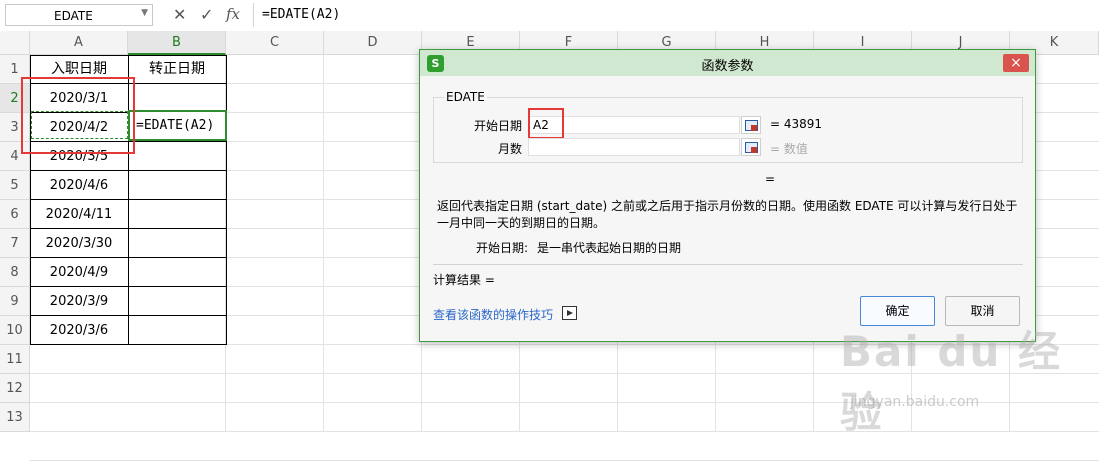 The image size is (1099, 461). What do you see at coordinates (144, 13) in the screenshot?
I see `chevron-down-icon: ▼` at bounding box center [144, 13].